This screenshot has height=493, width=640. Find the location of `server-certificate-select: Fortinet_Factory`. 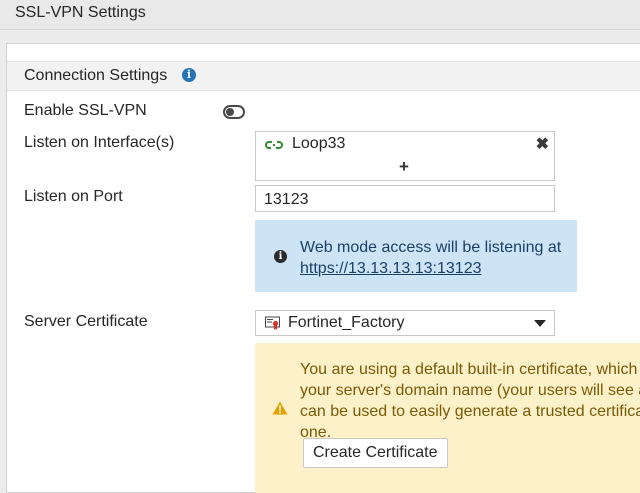

server-certificate-select: Fortinet_Factory is located at coordinates (405, 323).